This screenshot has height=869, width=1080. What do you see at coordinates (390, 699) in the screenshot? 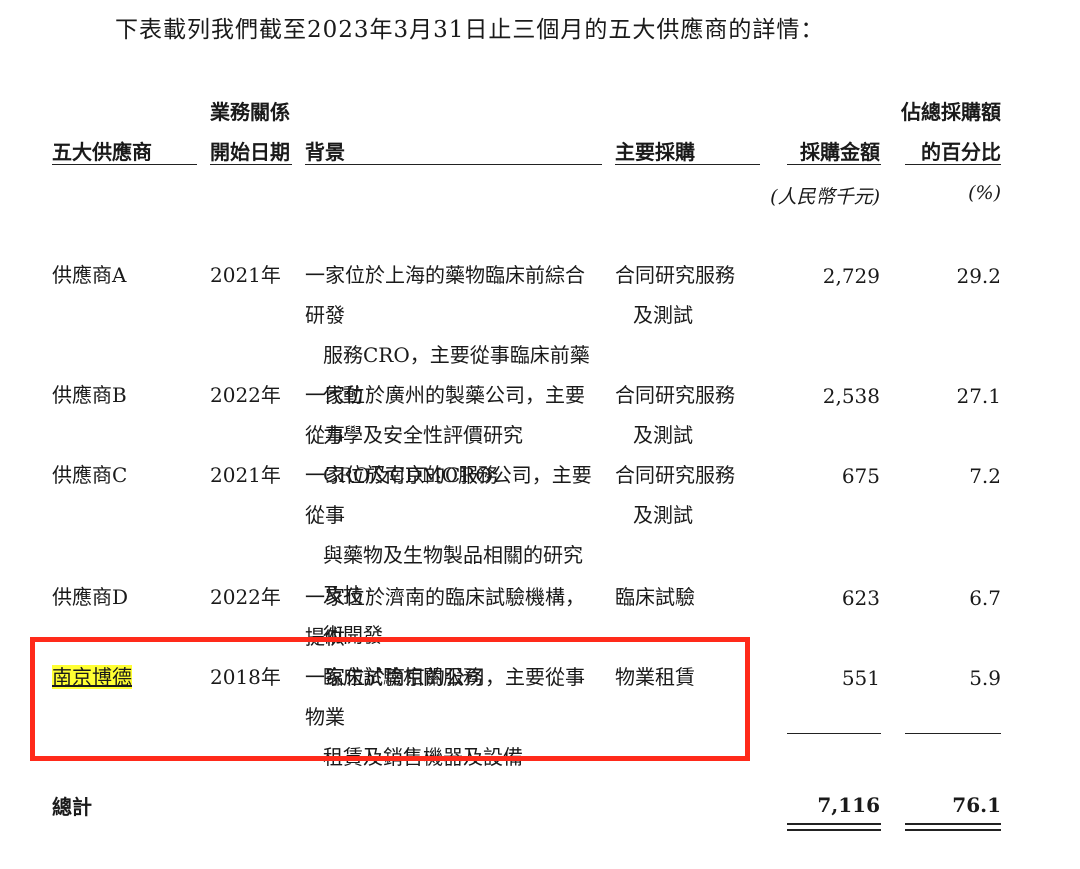
I see `annotation-box` at bounding box center [390, 699].